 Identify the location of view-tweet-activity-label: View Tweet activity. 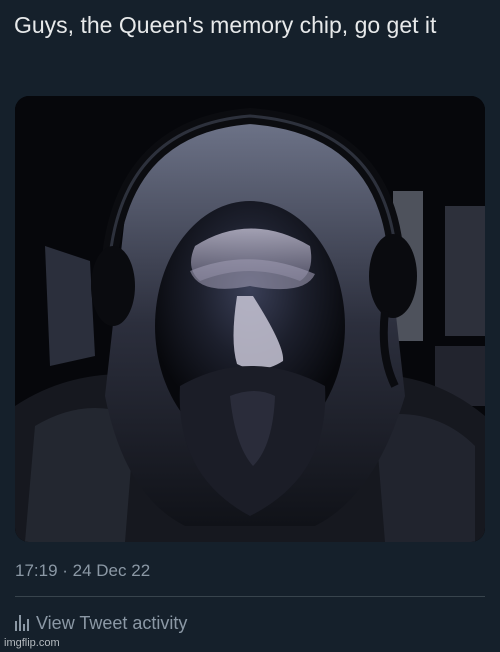
(112, 623).